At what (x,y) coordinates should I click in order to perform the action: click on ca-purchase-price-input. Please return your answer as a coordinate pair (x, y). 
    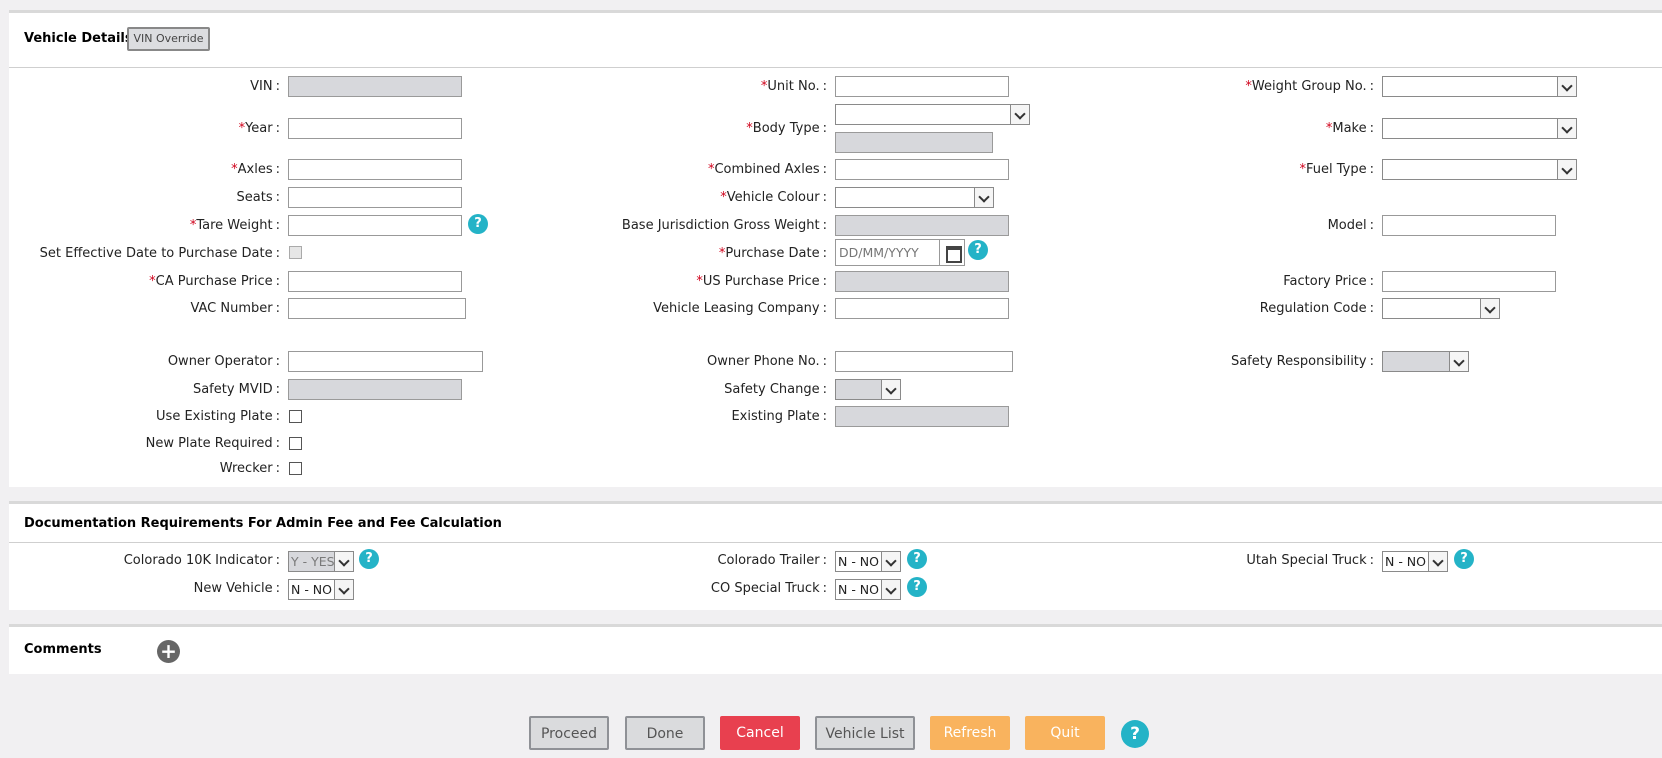
    Looking at the image, I should click on (375, 281).